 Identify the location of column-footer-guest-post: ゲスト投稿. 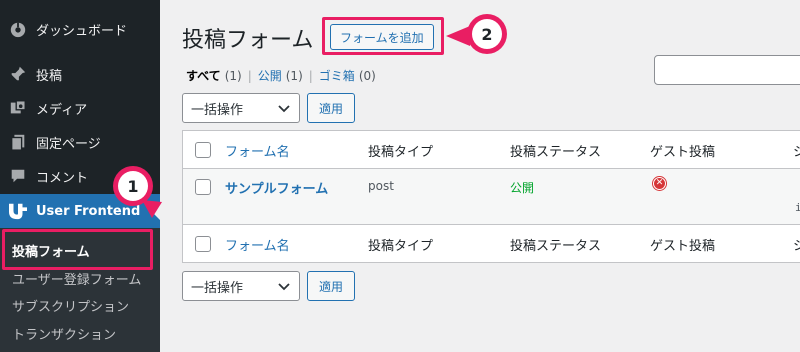
(683, 246).